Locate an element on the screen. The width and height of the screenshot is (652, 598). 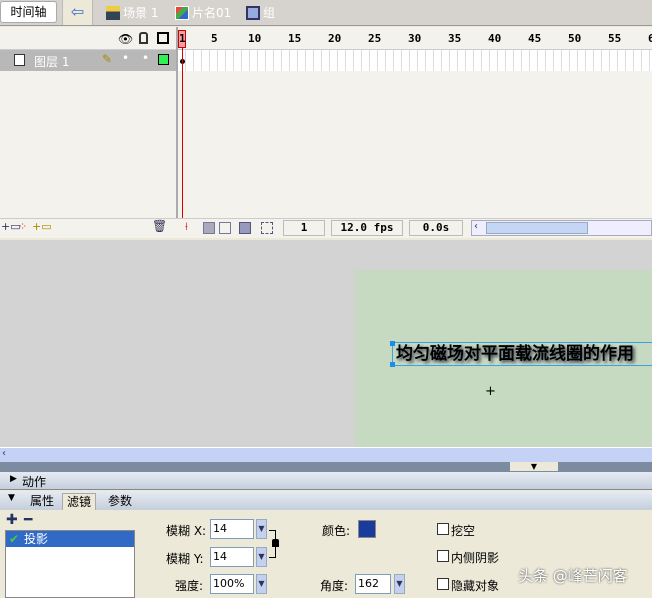
clapper-icon is located at coordinates (113, 13).